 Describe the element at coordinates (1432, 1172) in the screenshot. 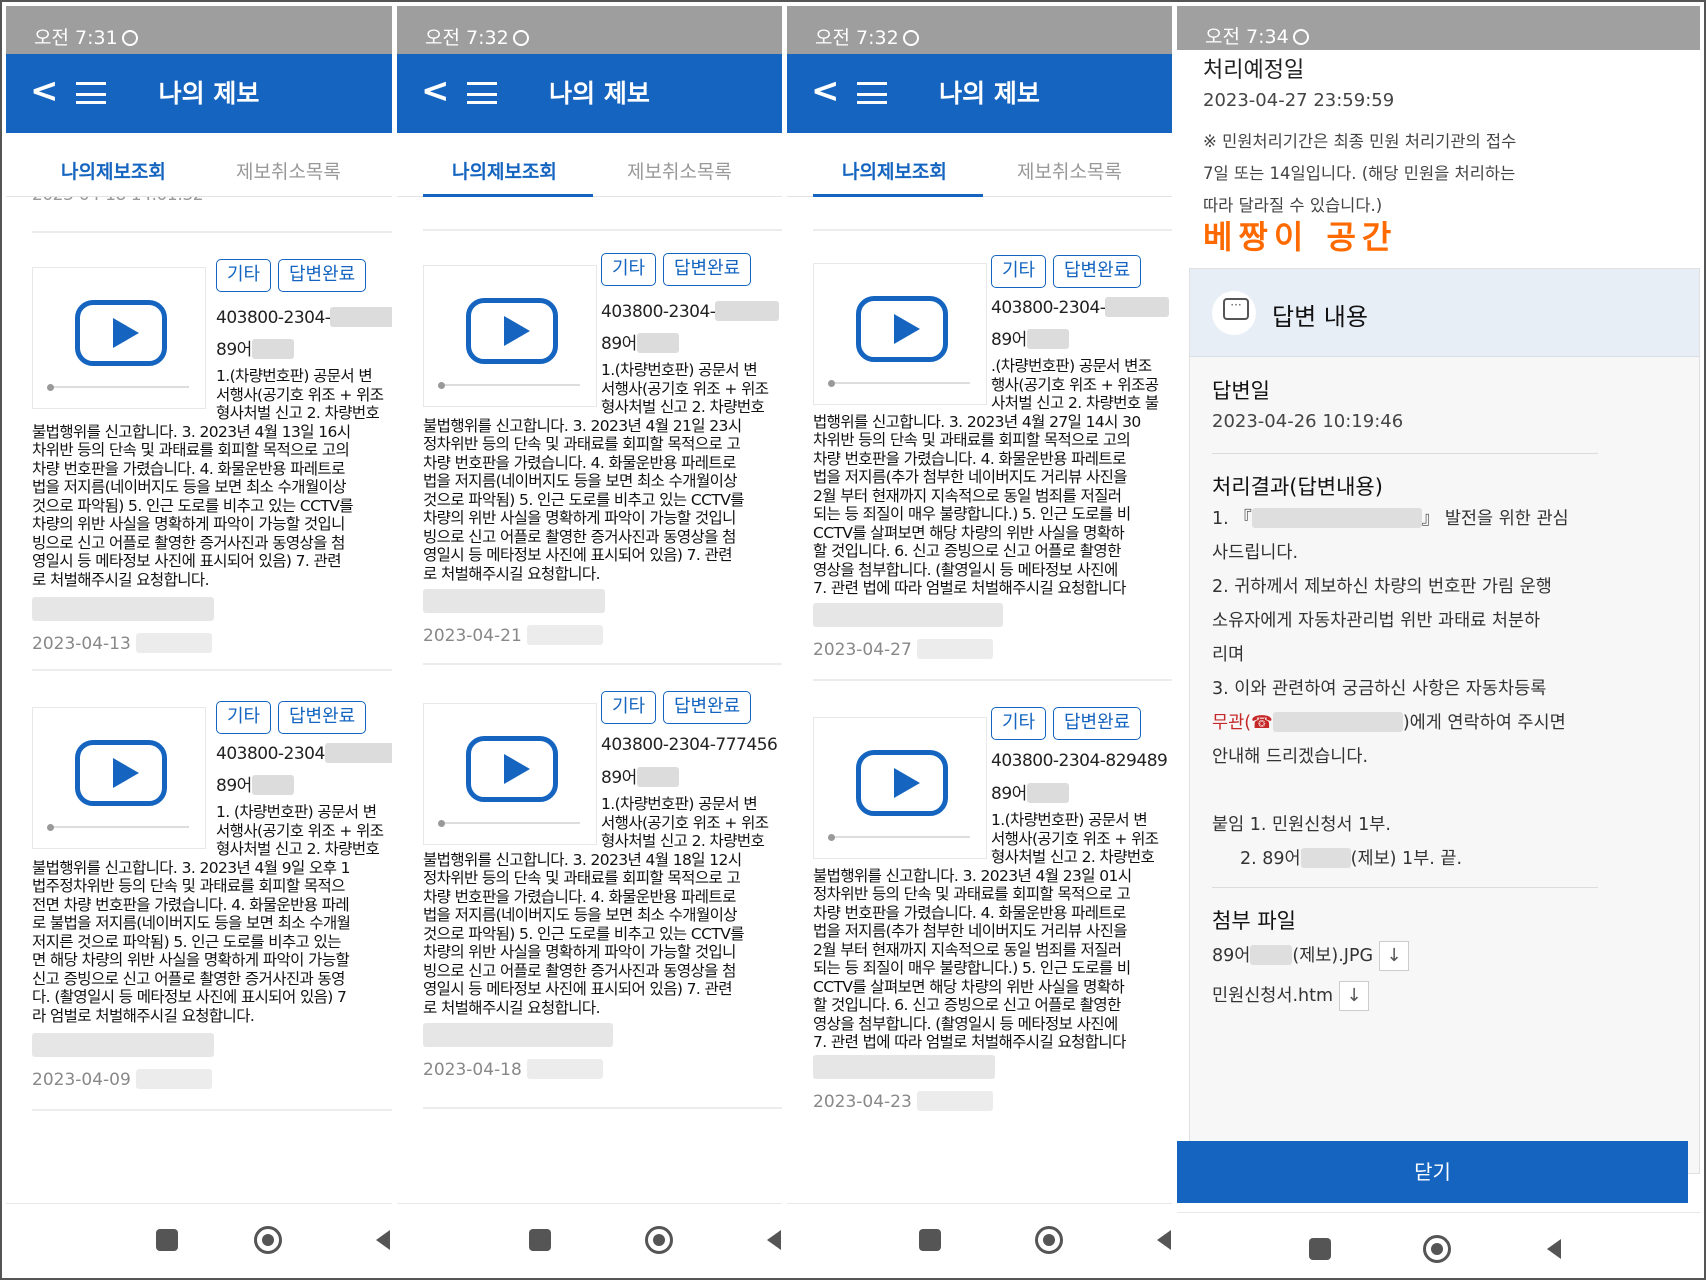

I see `close-button: 닫기` at that location.